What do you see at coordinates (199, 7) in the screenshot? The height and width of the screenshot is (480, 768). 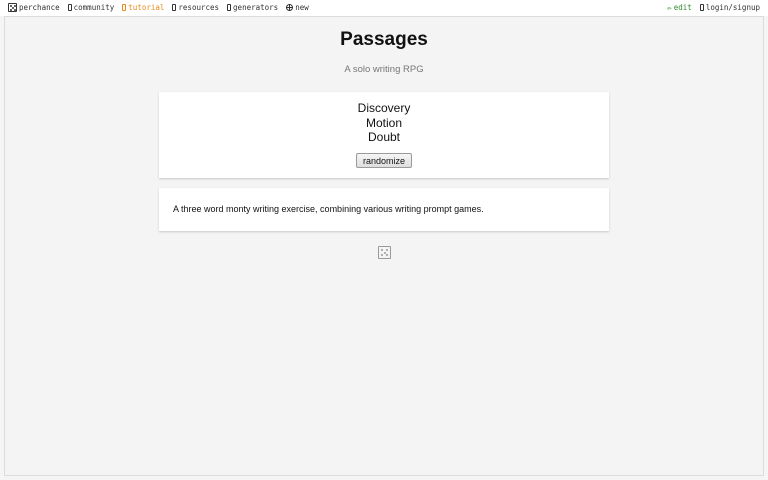 I see `nav-label-resources: resources` at bounding box center [199, 7].